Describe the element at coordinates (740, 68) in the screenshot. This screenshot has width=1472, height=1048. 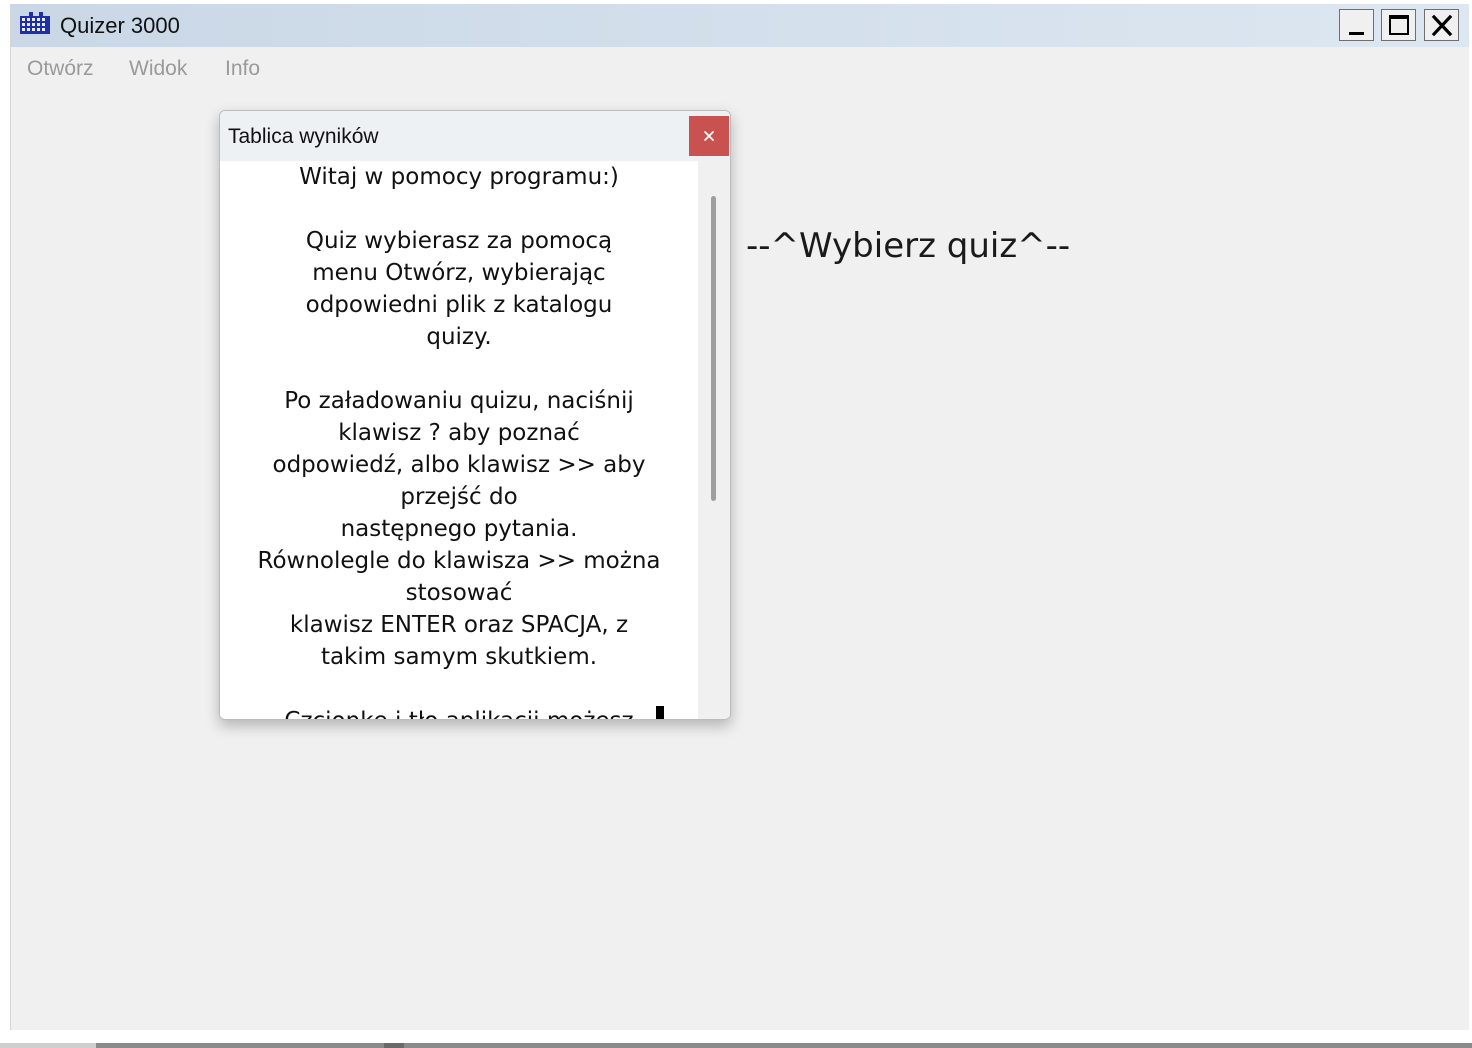
I see `menu-bar: Otwórz Widok Info` at that location.